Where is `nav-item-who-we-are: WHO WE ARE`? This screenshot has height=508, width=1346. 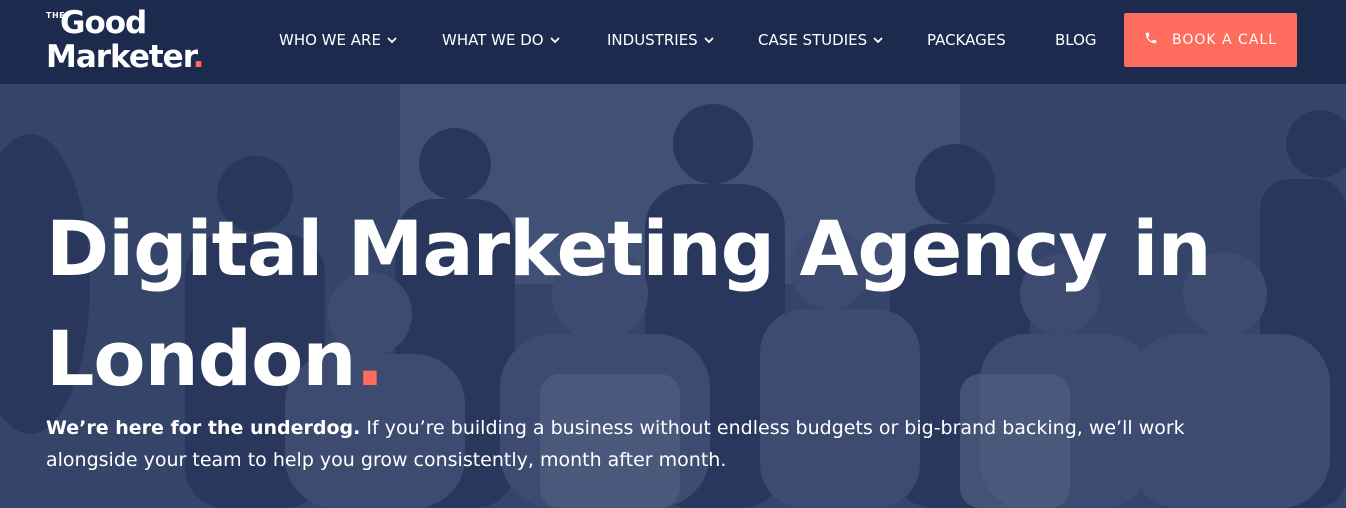
nav-item-who-we-are: WHO WE ARE is located at coordinates (338, 40).